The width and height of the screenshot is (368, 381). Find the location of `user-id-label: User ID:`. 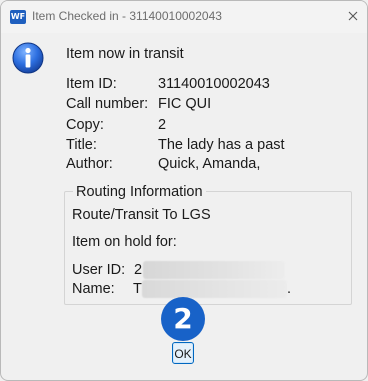

user-id-label: User ID: is located at coordinates (99, 270).